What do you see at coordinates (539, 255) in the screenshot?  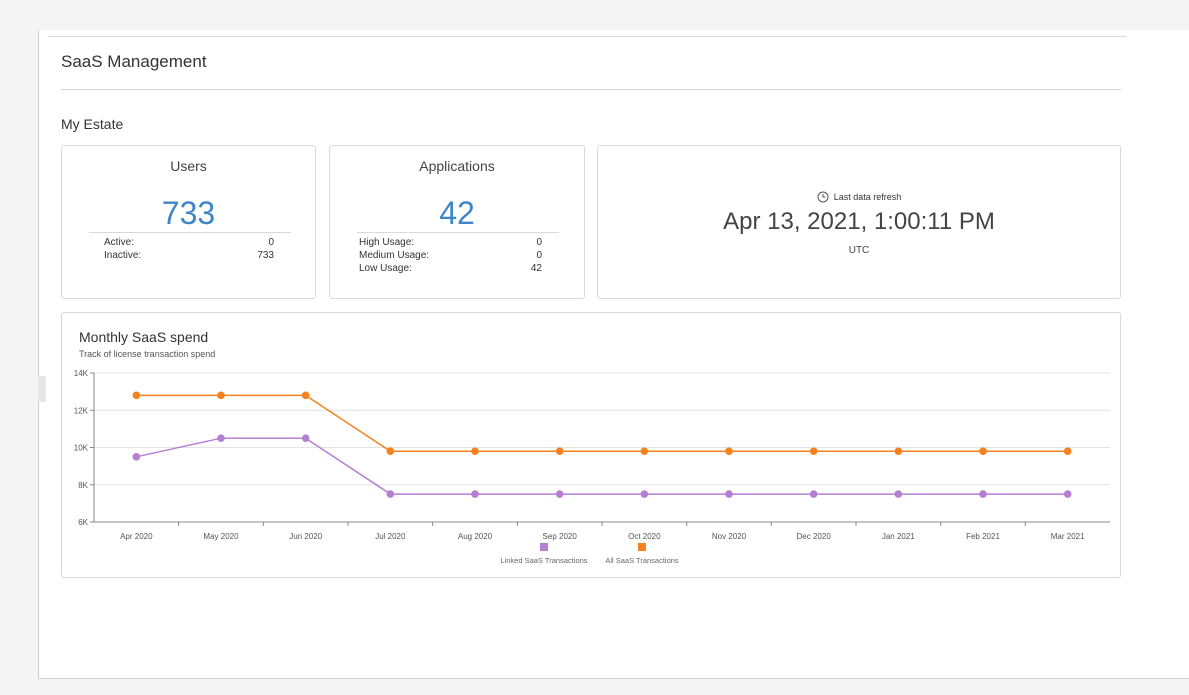 I see `applications-medium-value: 0` at bounding box center [539, 255].